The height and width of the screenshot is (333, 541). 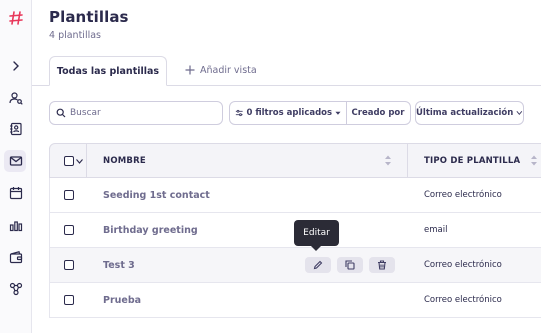 I want to click on filters-applied-button: 0 filtros aplicados, so click(x=288, y=113).